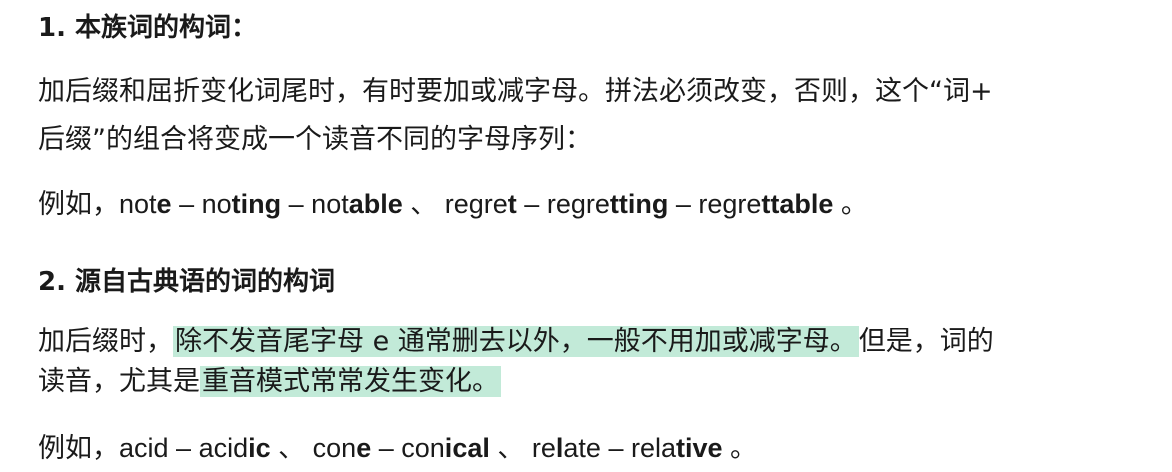 This screenshot has width=1172, height=472. I want to click on para-text: 但是，词的, so click(926, 341).